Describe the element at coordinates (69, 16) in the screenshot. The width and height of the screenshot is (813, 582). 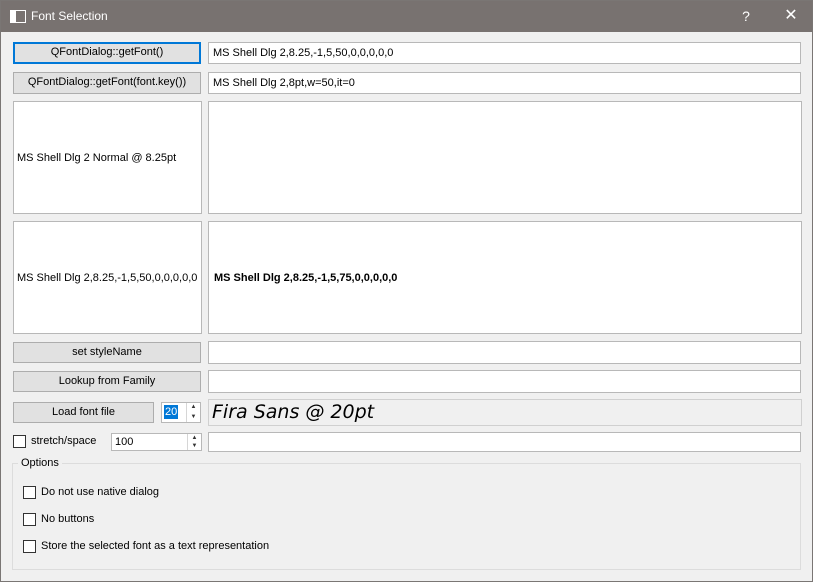
I see `window-title: Font Selection` at that location.